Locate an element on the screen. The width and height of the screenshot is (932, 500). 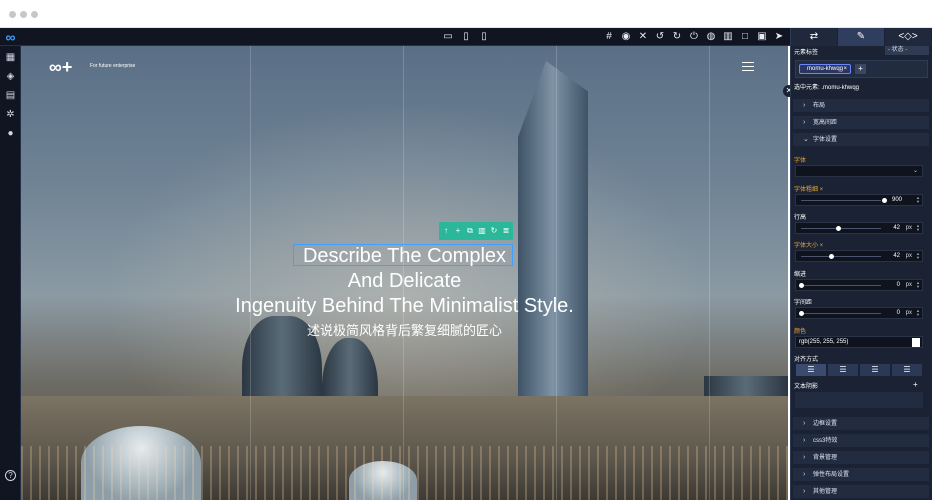
align-left-icon: ☰ is located at coordinates (811, 370).